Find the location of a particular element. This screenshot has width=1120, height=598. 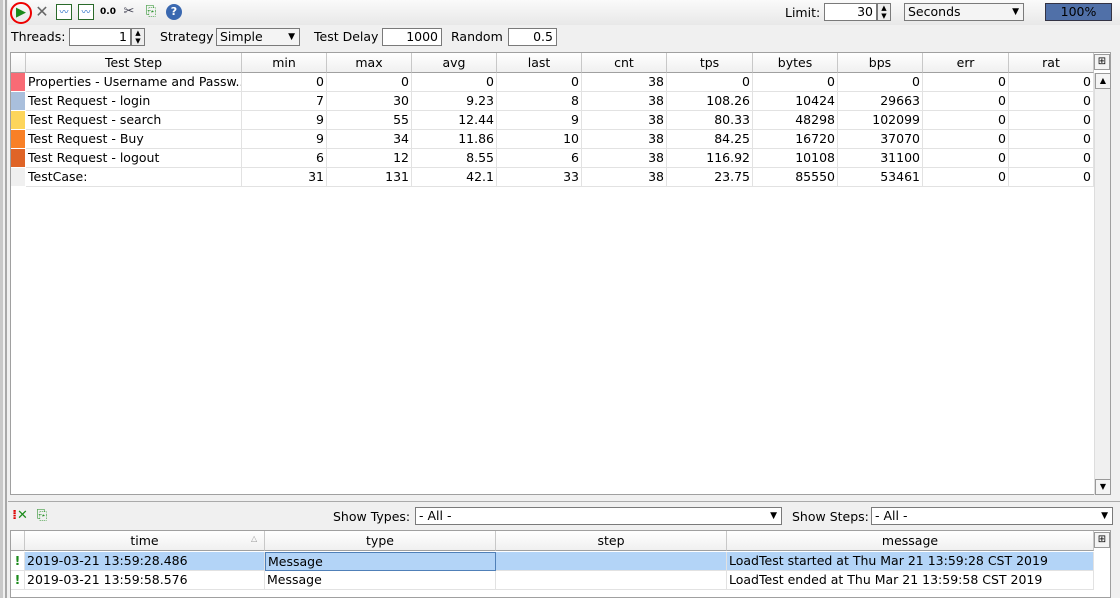

cell-max: 12 is located at coordinates (369, 158).